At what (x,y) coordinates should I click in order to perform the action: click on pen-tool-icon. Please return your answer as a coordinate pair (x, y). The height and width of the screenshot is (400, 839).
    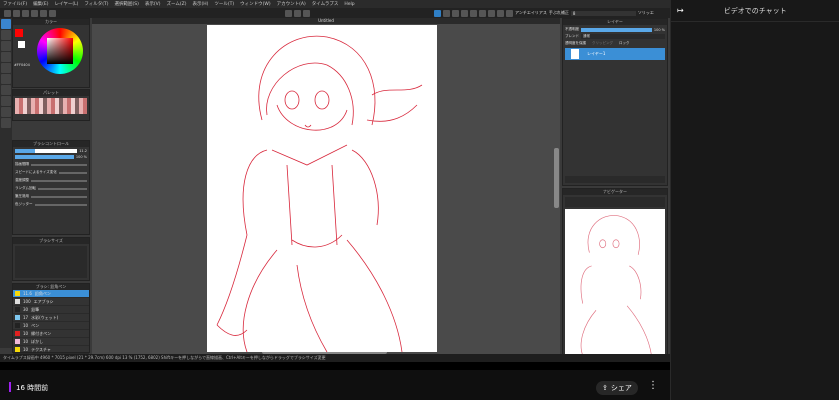
    Looking at the image, I should click on (6, 24).